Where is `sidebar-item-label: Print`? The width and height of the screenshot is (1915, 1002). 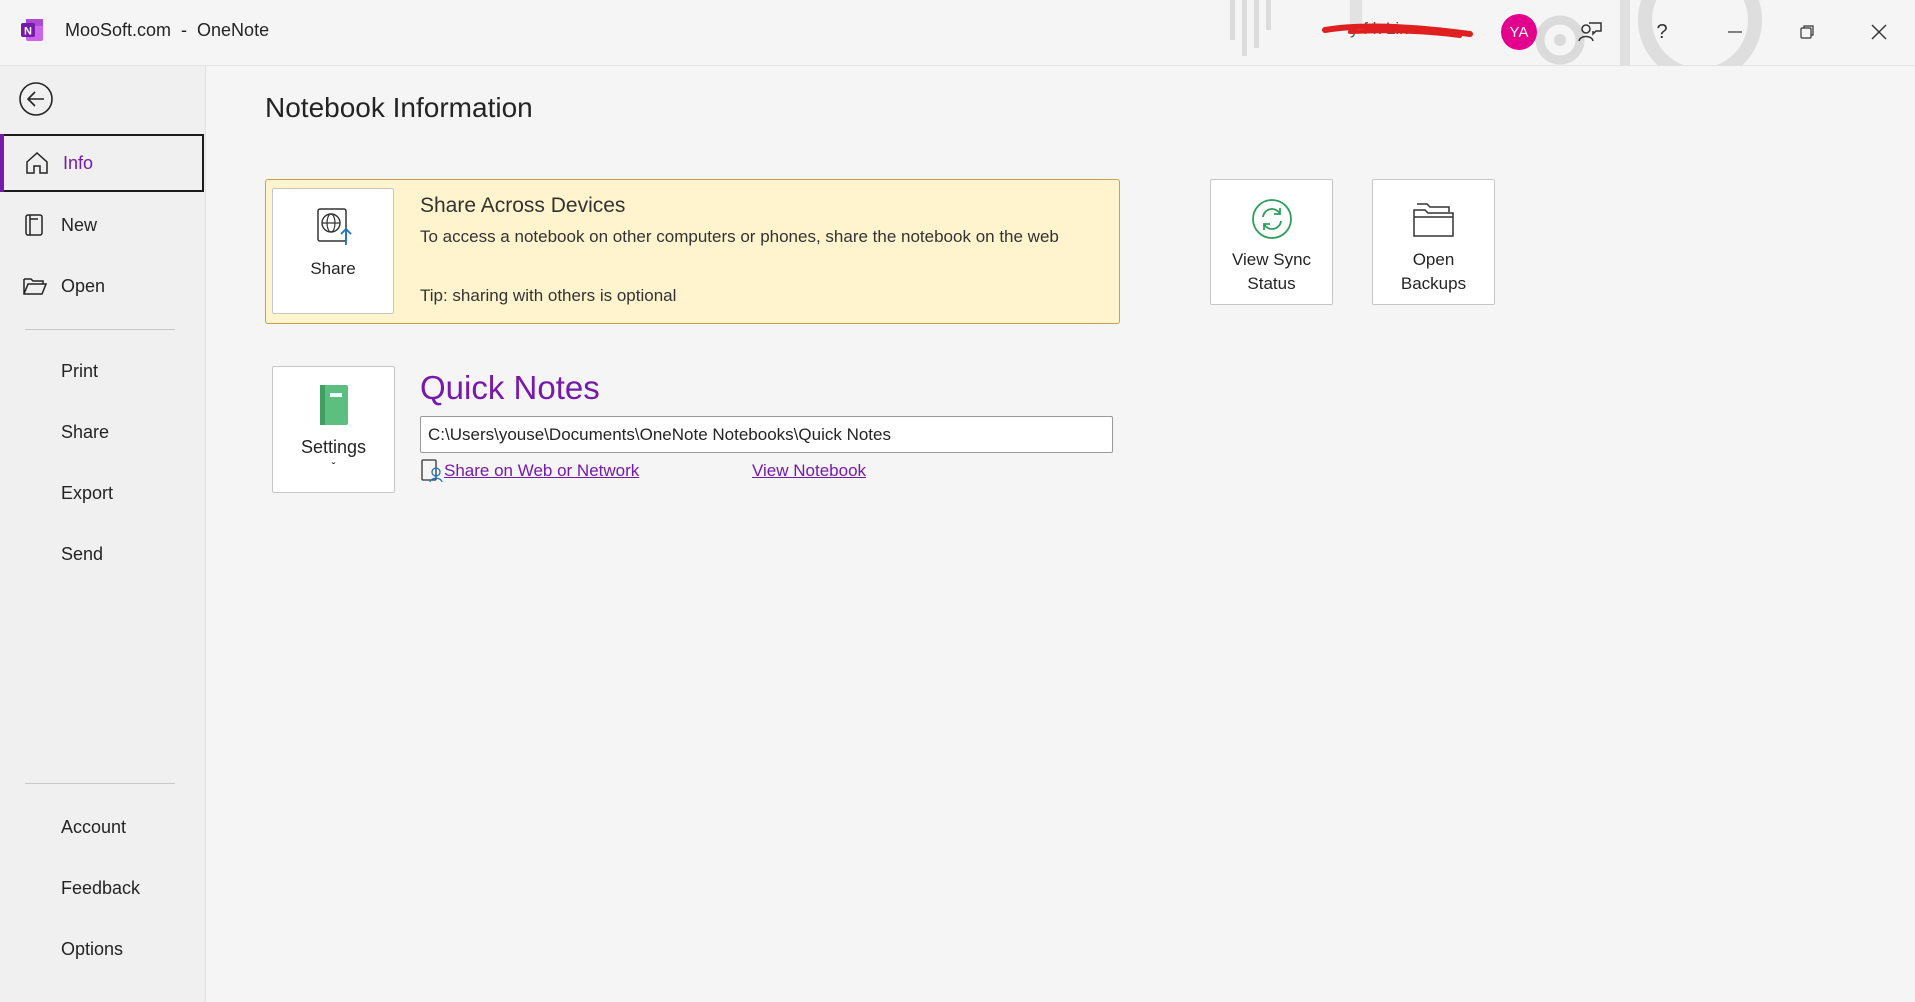 sidebar-item-label: Print is located at coordinates (80, 370).